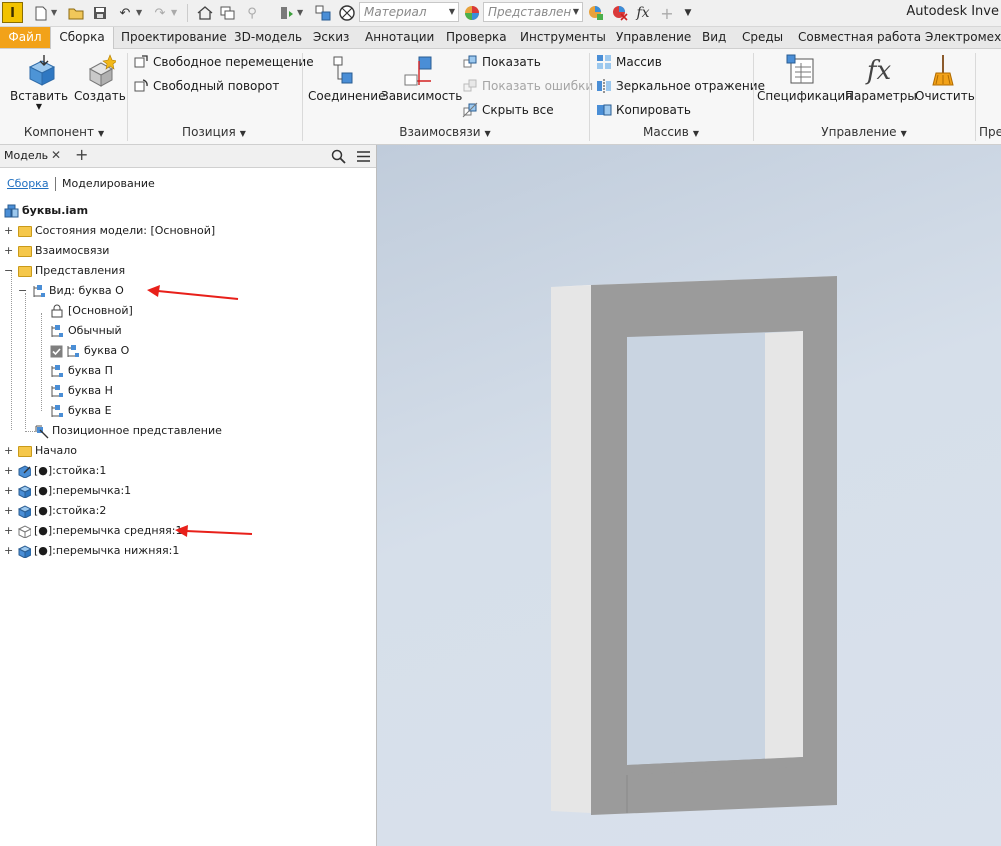 The height and width of the screenshot is (846, 1001). What do you see at coordinates (671, 132) in the screenshot?
I see `panel-title-pattern: Массив ▼` at bounding box center [671, 132].